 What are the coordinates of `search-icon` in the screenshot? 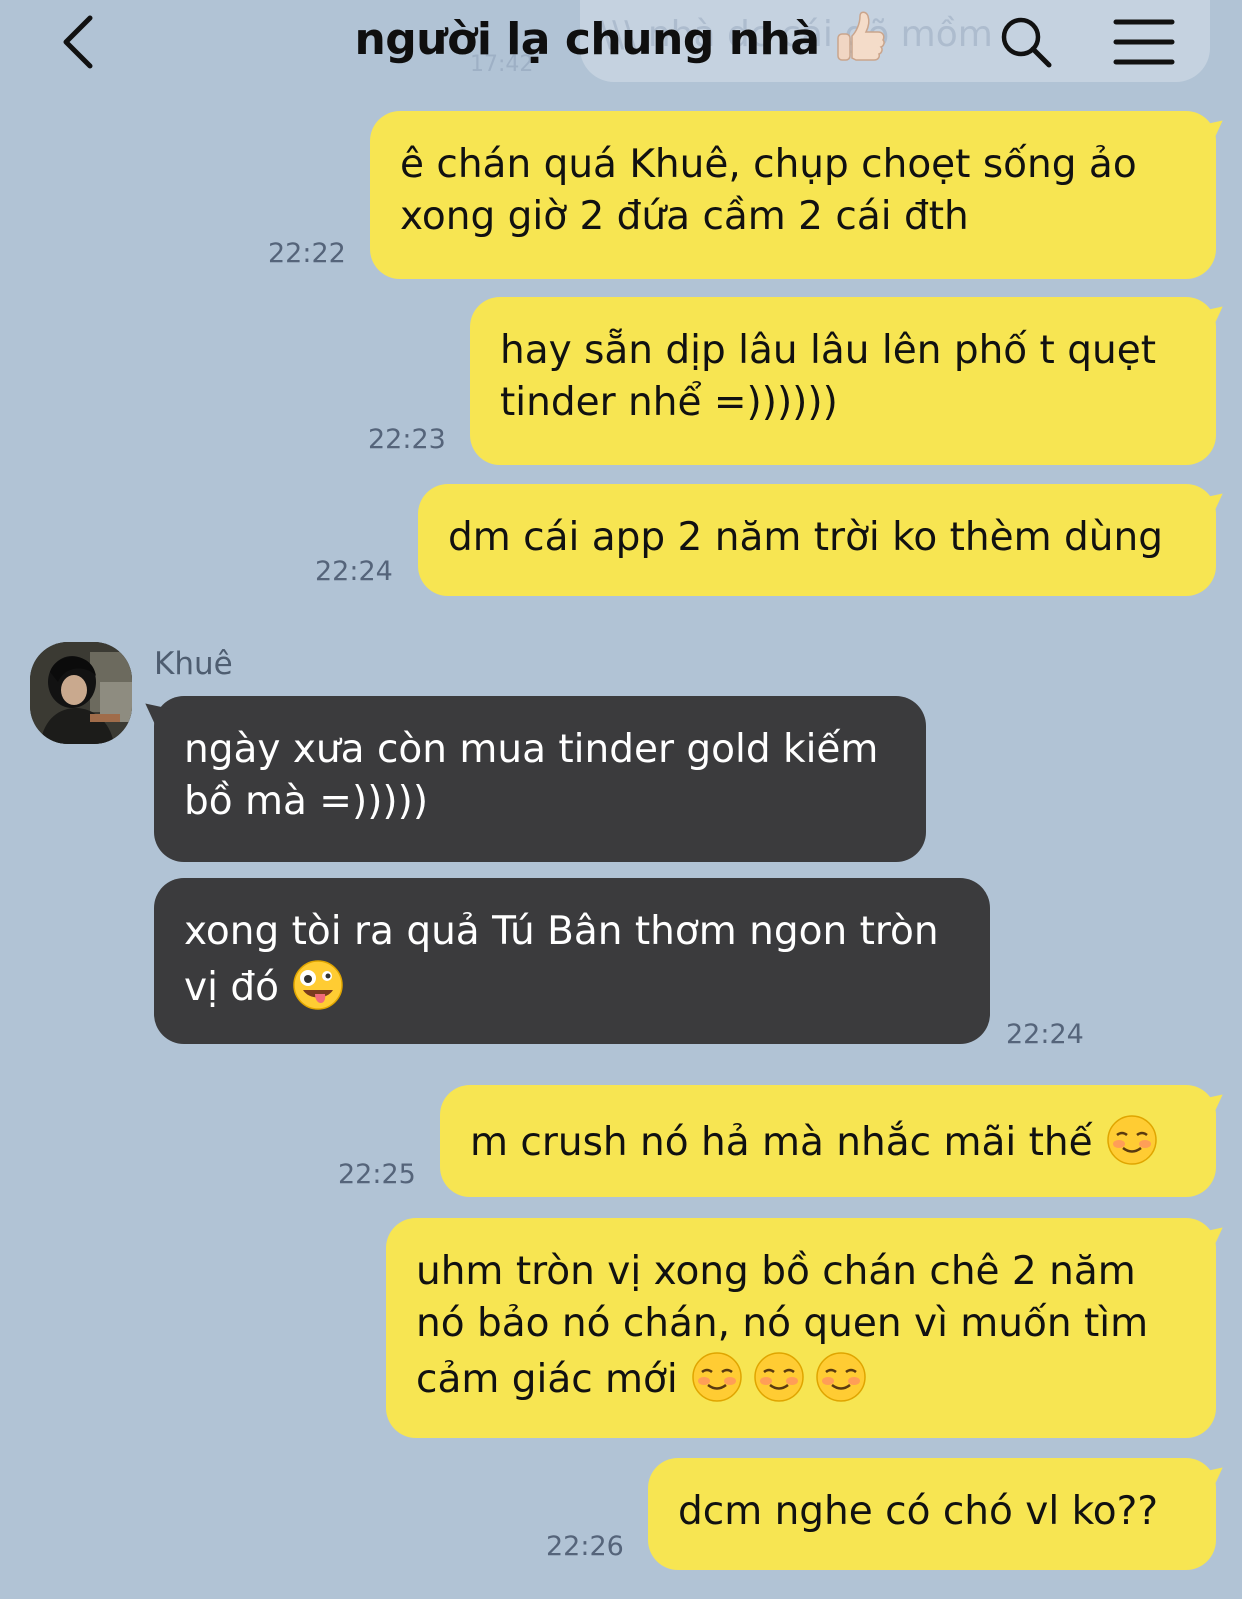 It's located at (1026, 42).